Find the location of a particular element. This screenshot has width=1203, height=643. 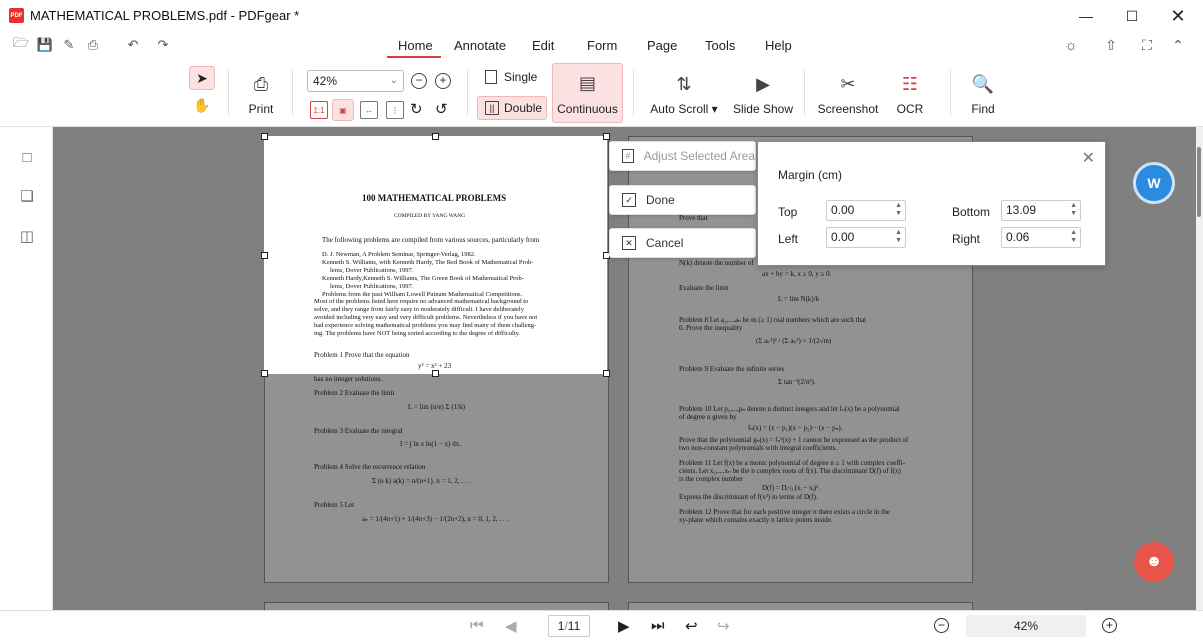

rotate-clockwise-icon: ↻ is located at coordinates (416, 109).